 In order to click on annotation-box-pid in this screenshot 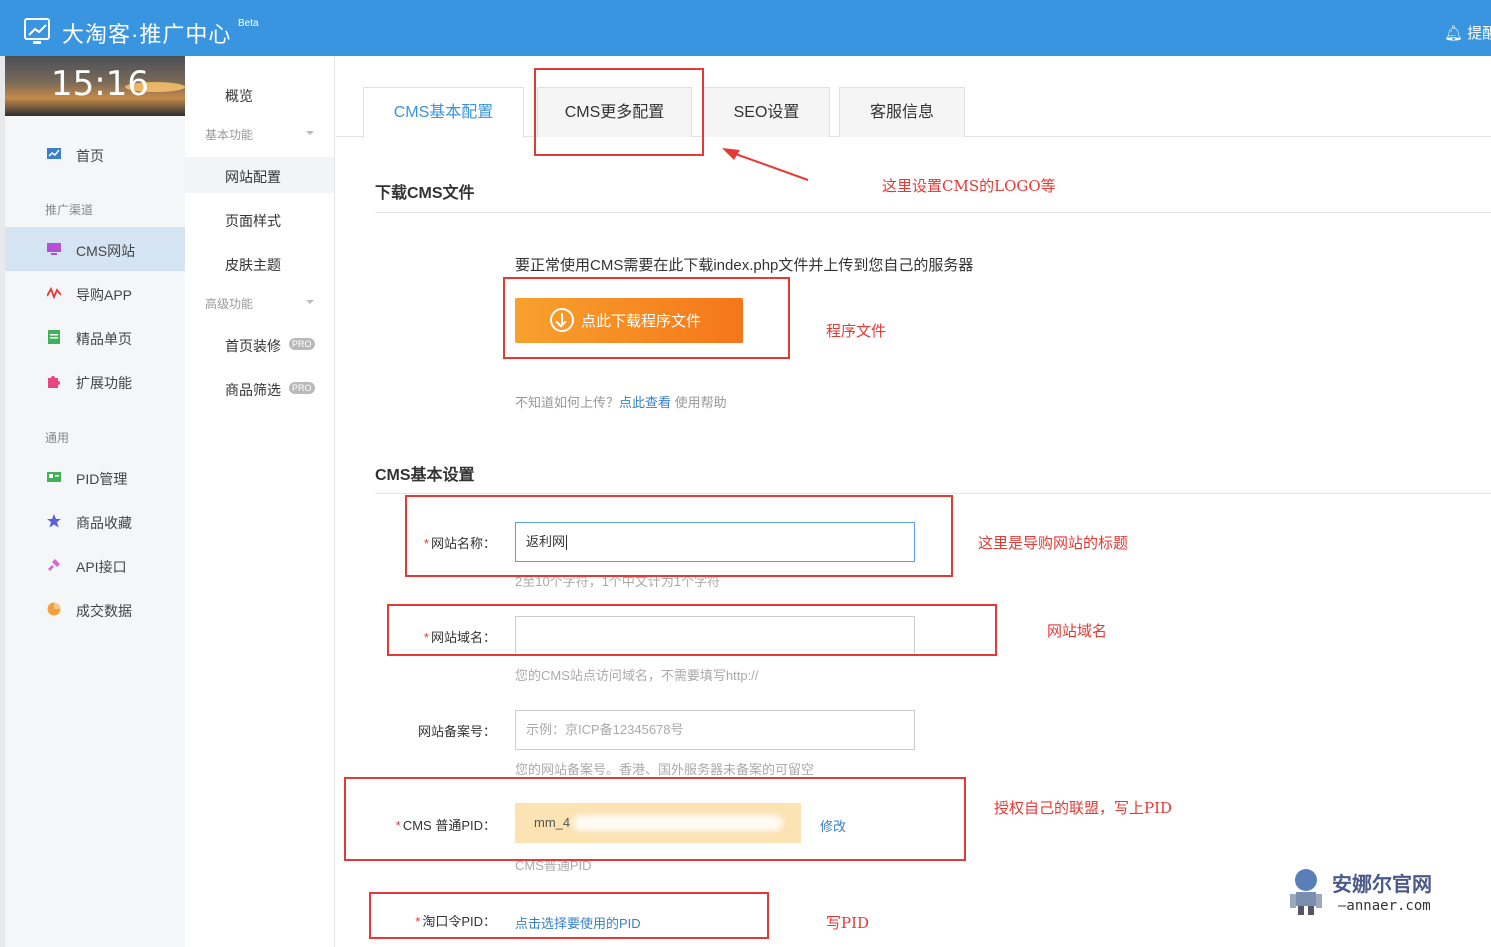, I will do `click(655, 819)`.